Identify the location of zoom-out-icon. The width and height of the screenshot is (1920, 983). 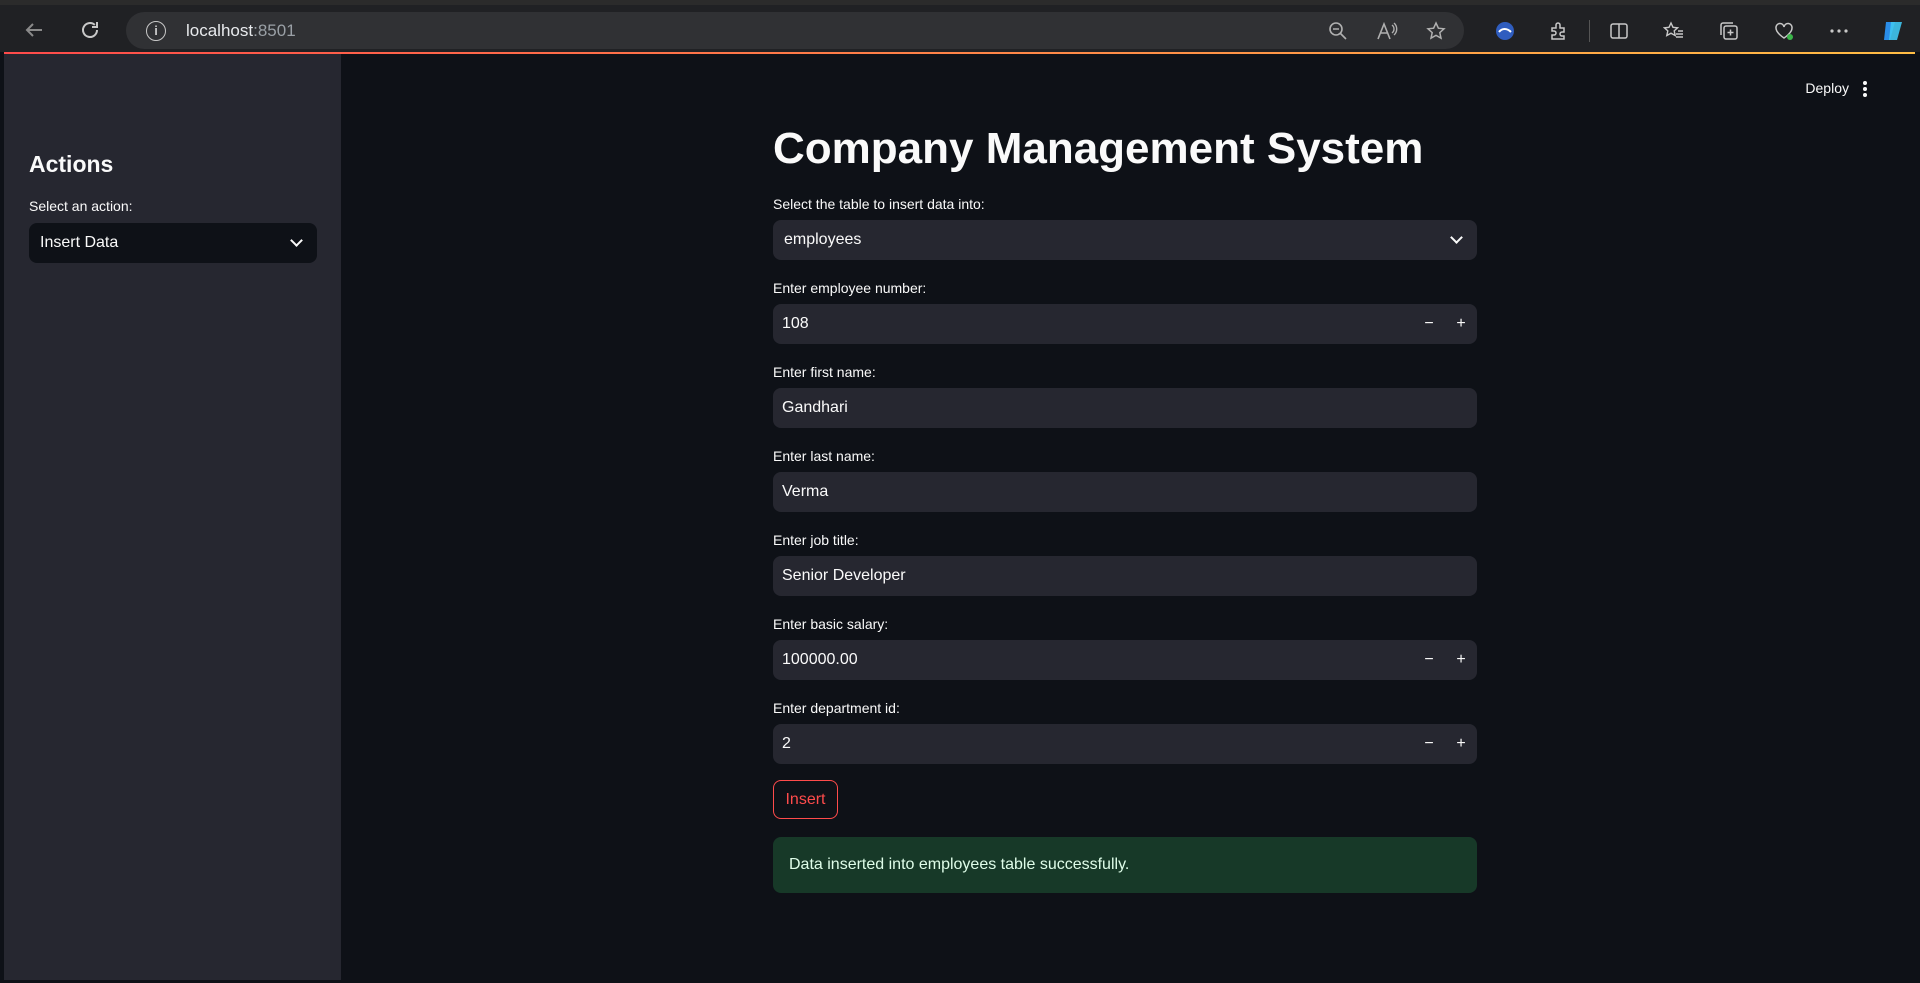
(1338, 34).